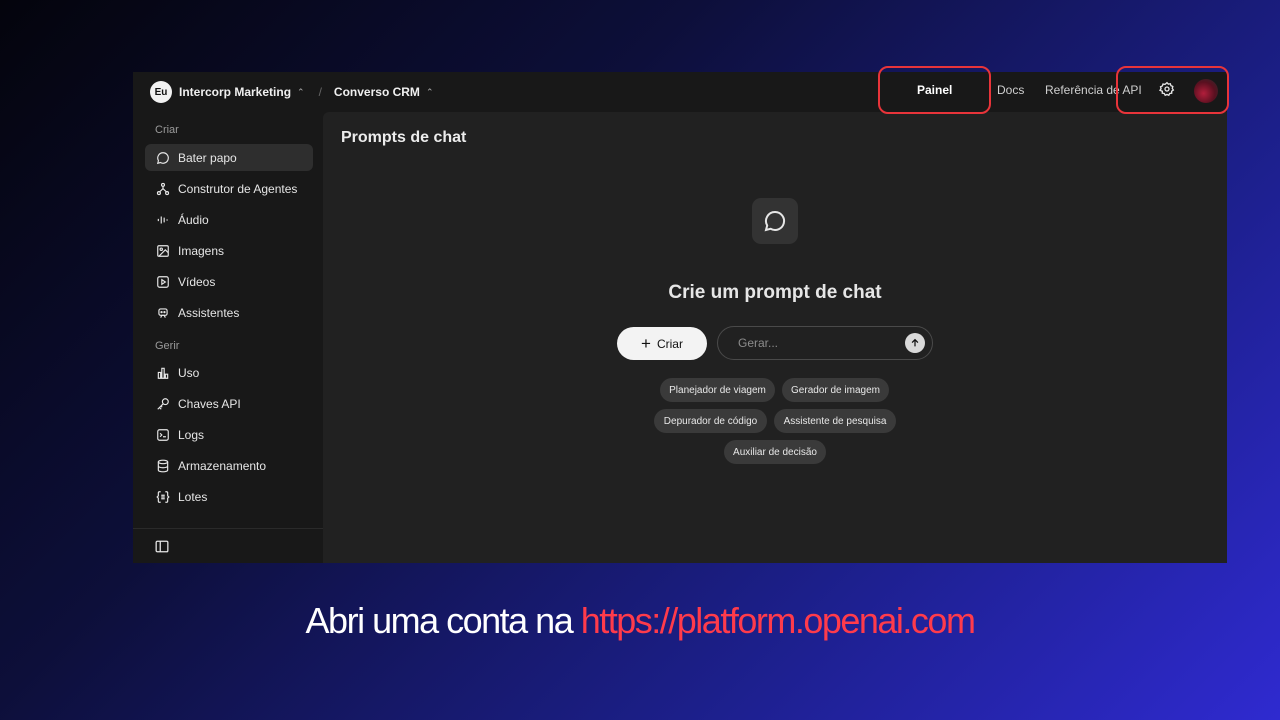 The width and height of the screenshot is (1280, 720). What do you see at coordinates (193, 496) in the screenshot?
I see `sidebar-item-label: Lotes` at bounding box center [193, 496].